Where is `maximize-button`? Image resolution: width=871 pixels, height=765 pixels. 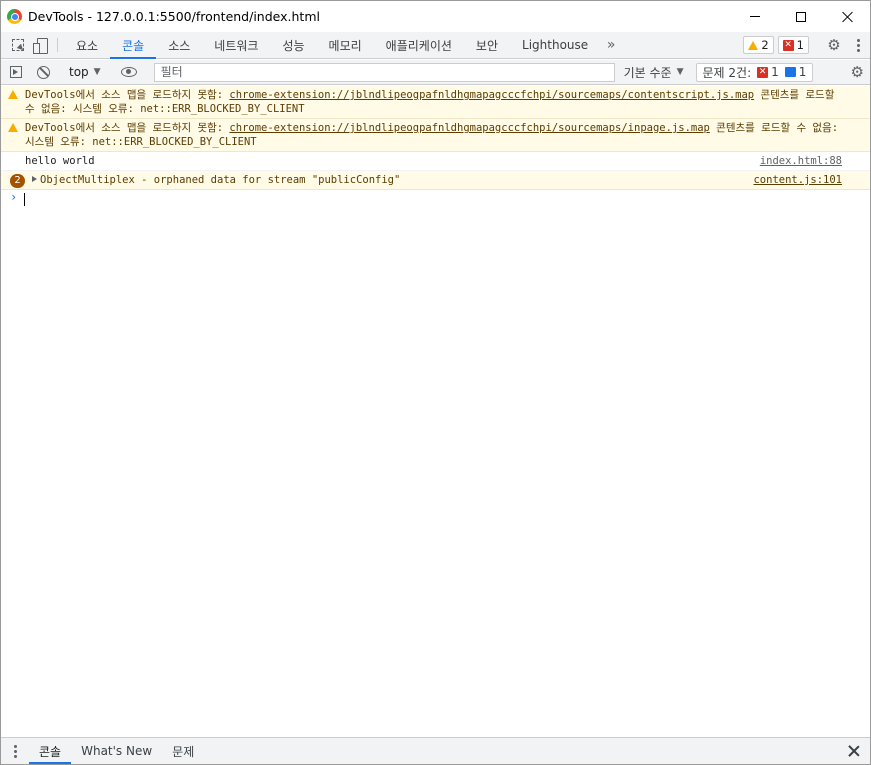
maximize-button is located at coordinates (801, 16).